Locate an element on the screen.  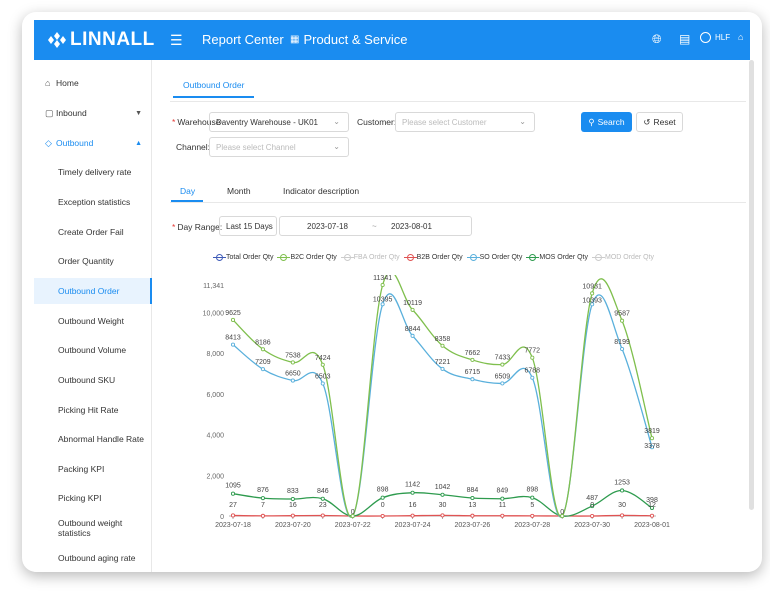
data-label-so: 6788 is located at coordinates (532, 371).